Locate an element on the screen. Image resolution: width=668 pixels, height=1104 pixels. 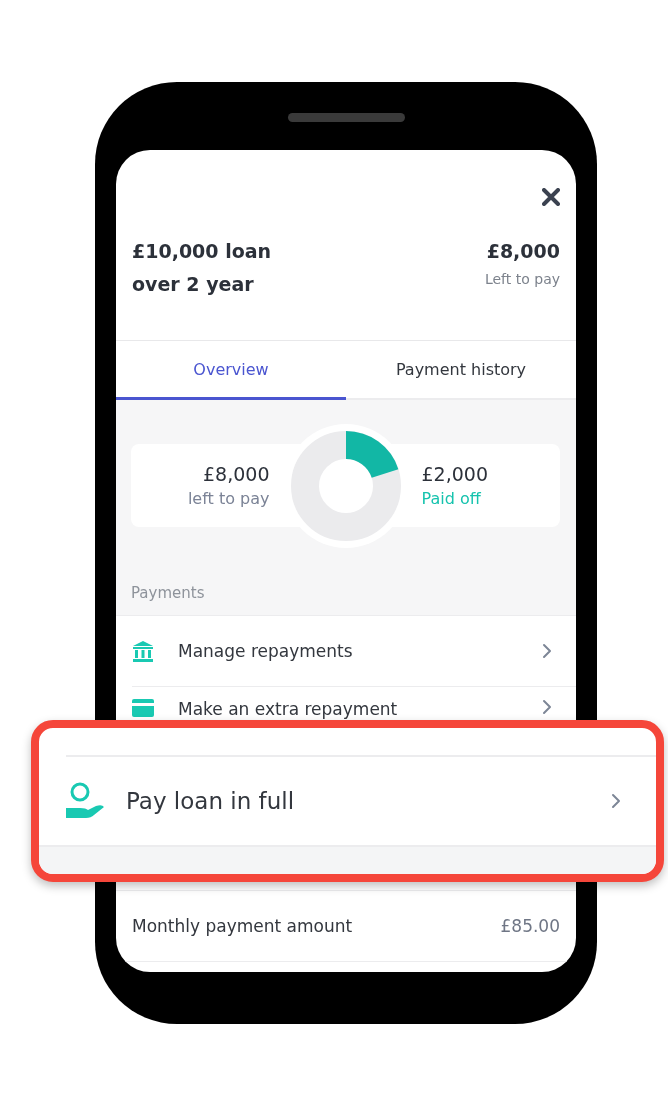
close-icon is located at coordinates (551, 197).